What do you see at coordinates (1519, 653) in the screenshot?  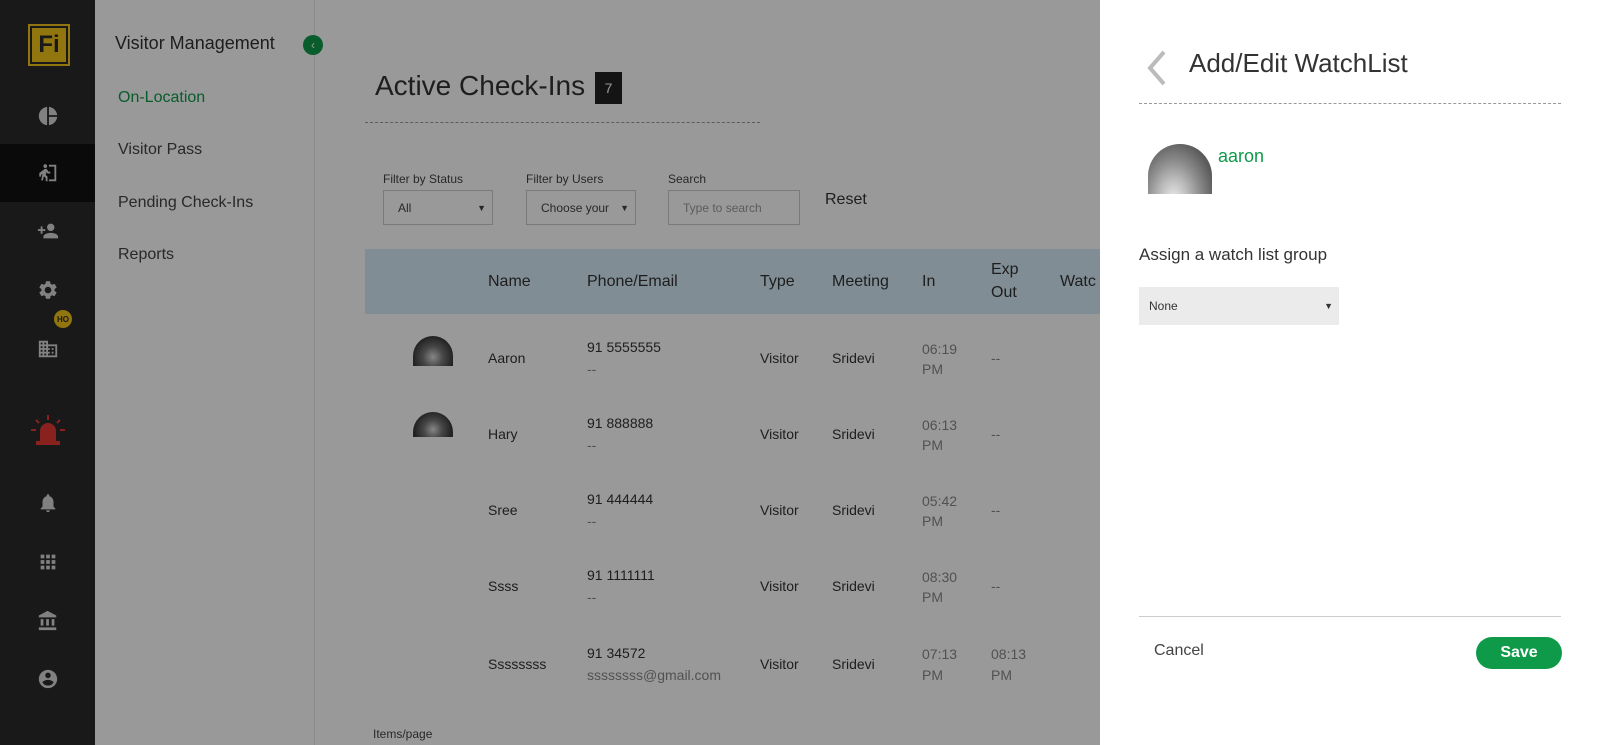 I see `save-button: Save` at bounding box center [1519, 653].